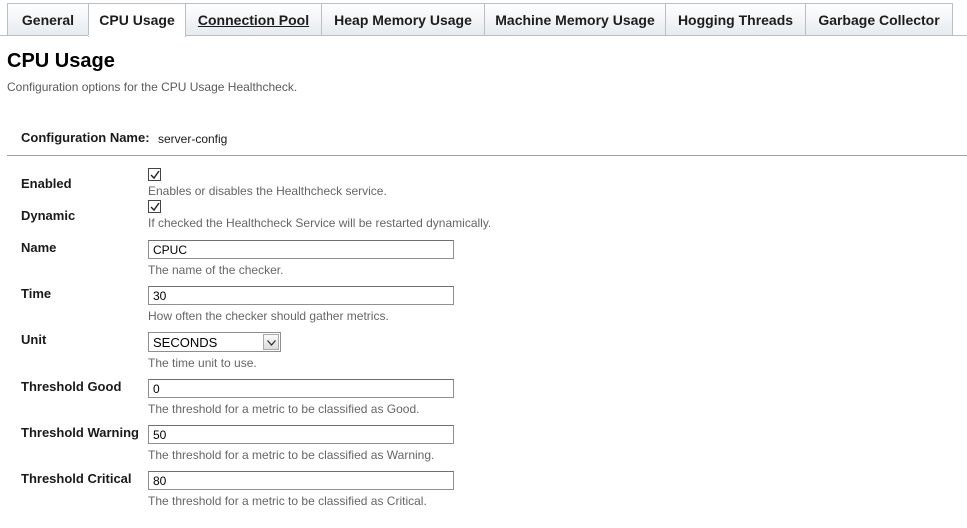  I want to click on dynamic-checkbox, so click(154, 206).